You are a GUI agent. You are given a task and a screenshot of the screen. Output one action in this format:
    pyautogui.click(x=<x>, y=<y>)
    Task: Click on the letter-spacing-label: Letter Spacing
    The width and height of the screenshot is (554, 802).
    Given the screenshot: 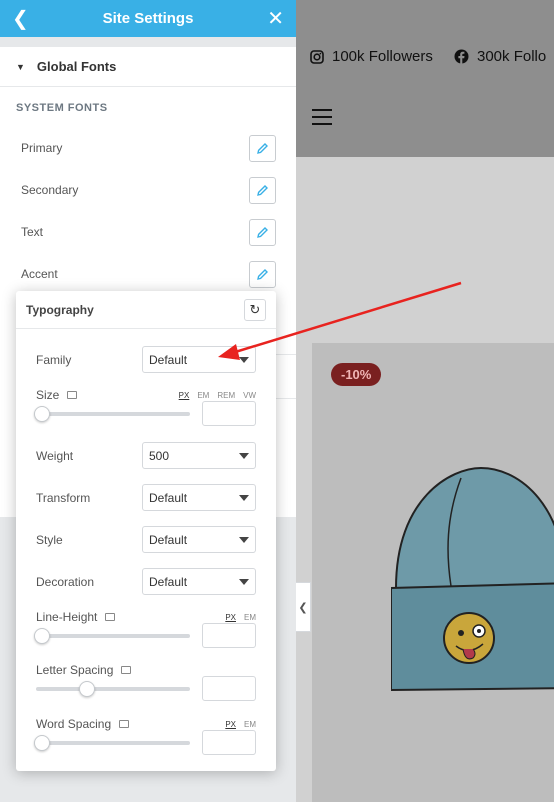 What is the action you would take?
    pyautogui.click(x=84, y=670)
    